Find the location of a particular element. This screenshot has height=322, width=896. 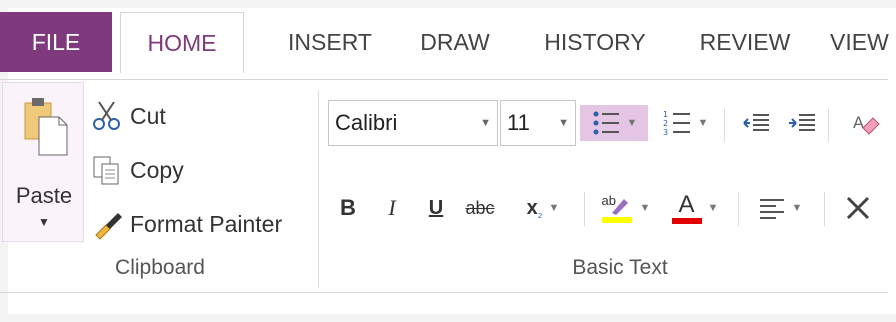

paste-button: Paste ▼ is located at coordinates (43, 162).